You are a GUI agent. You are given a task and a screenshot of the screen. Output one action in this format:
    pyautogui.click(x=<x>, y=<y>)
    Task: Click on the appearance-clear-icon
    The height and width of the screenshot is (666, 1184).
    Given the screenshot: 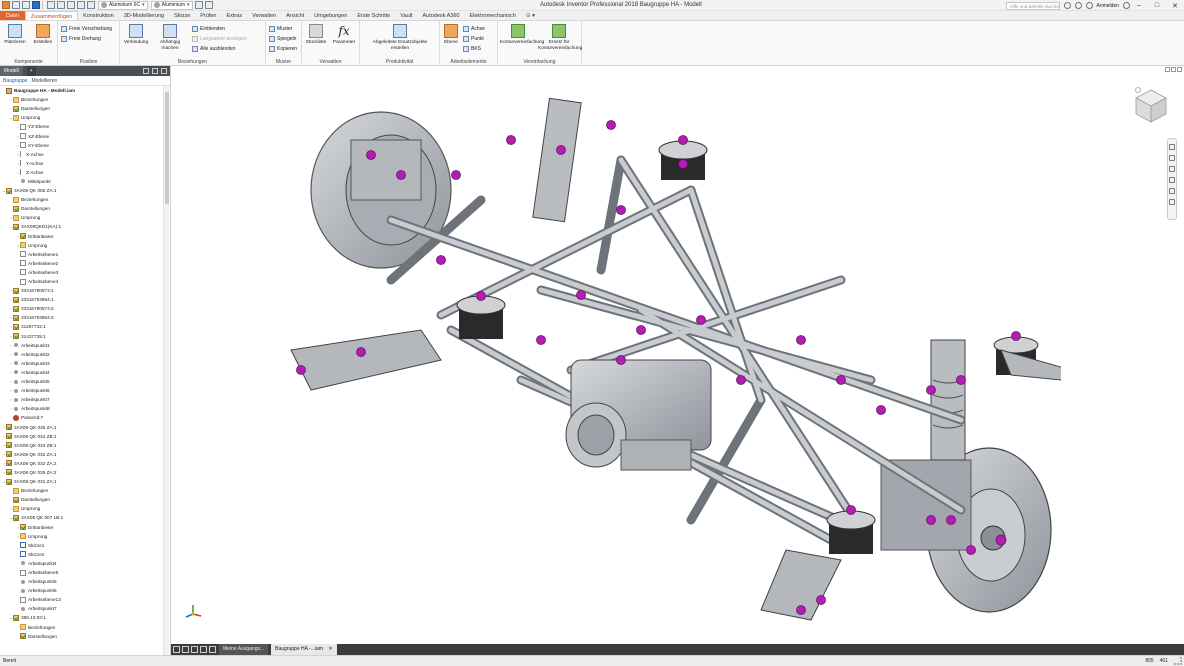 What is the action you would take?
    pyautogui.click(x=198, y=5)
    